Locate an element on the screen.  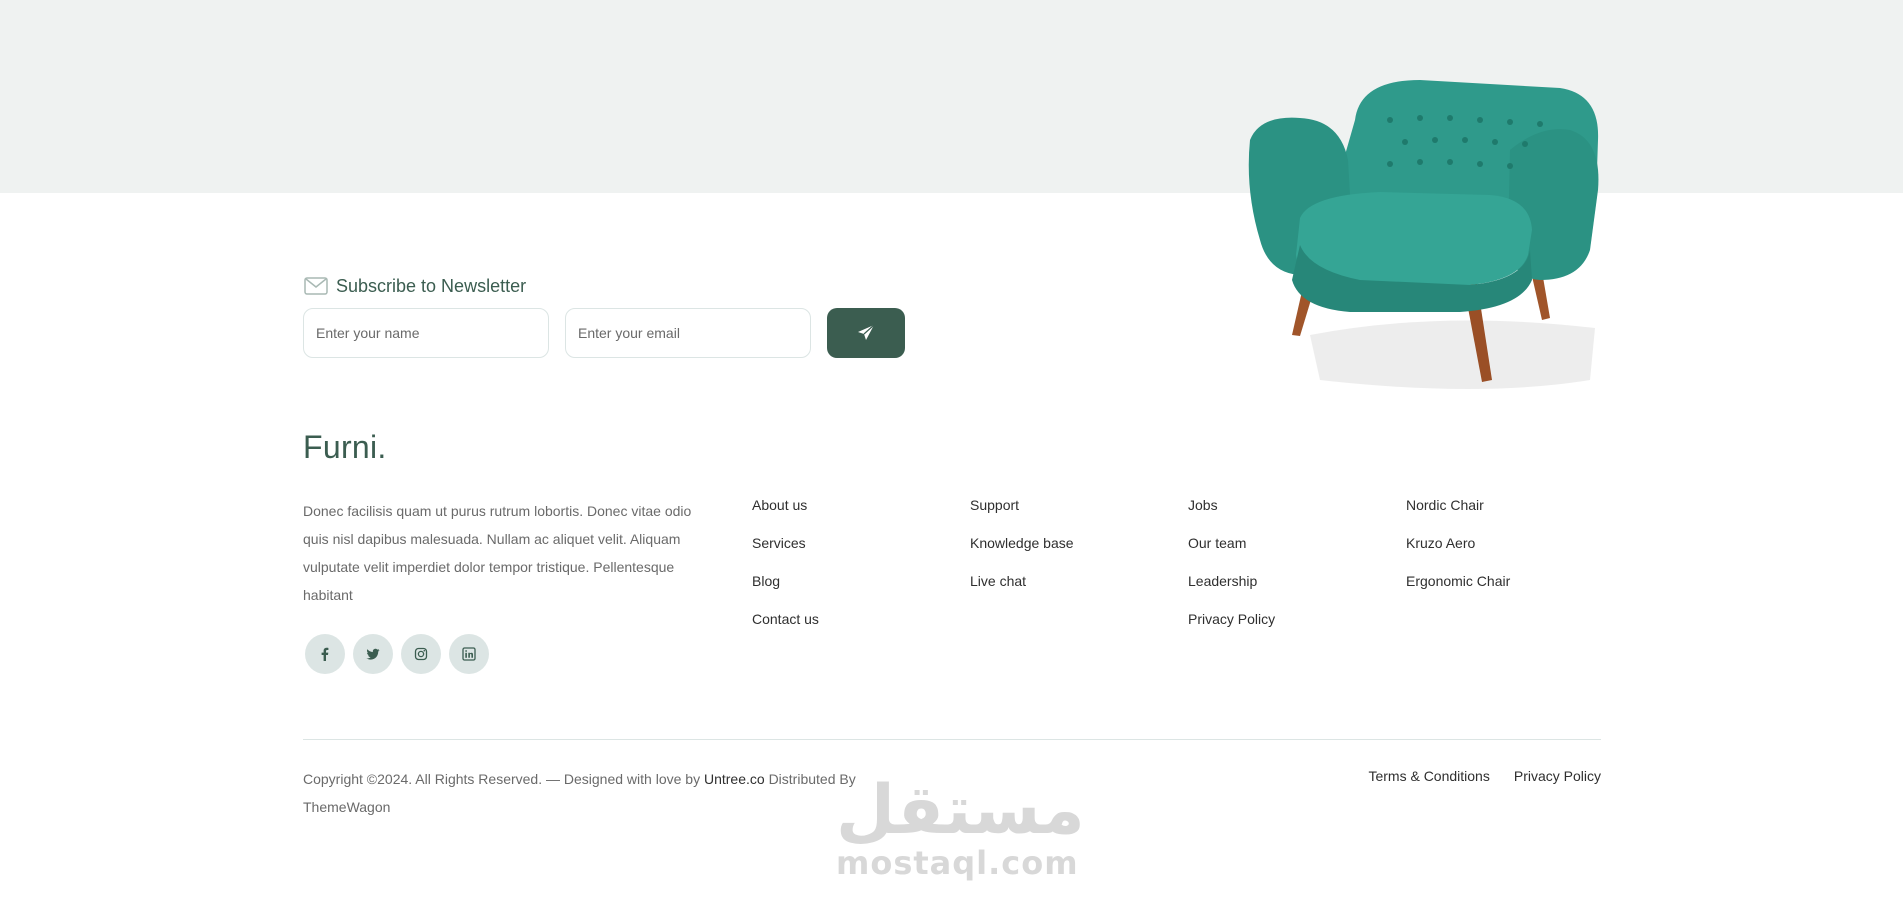
social-links is located at coordinates (397, 654).